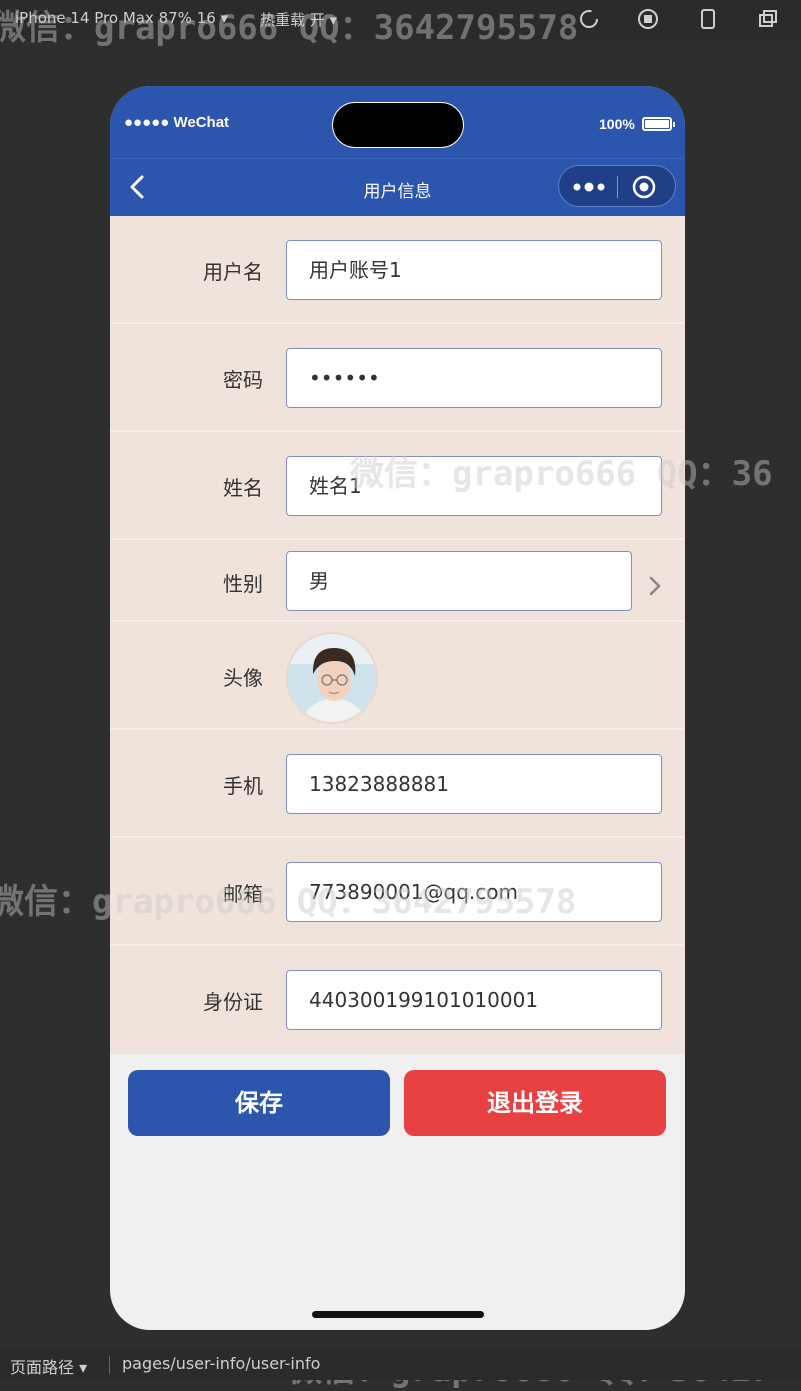 The width and height of the screenshot is (801, 1391). What do you see at coordinates (243, 786) in the screenshot?
I see `phone-label: 手机` at bounding box center [243, 786].